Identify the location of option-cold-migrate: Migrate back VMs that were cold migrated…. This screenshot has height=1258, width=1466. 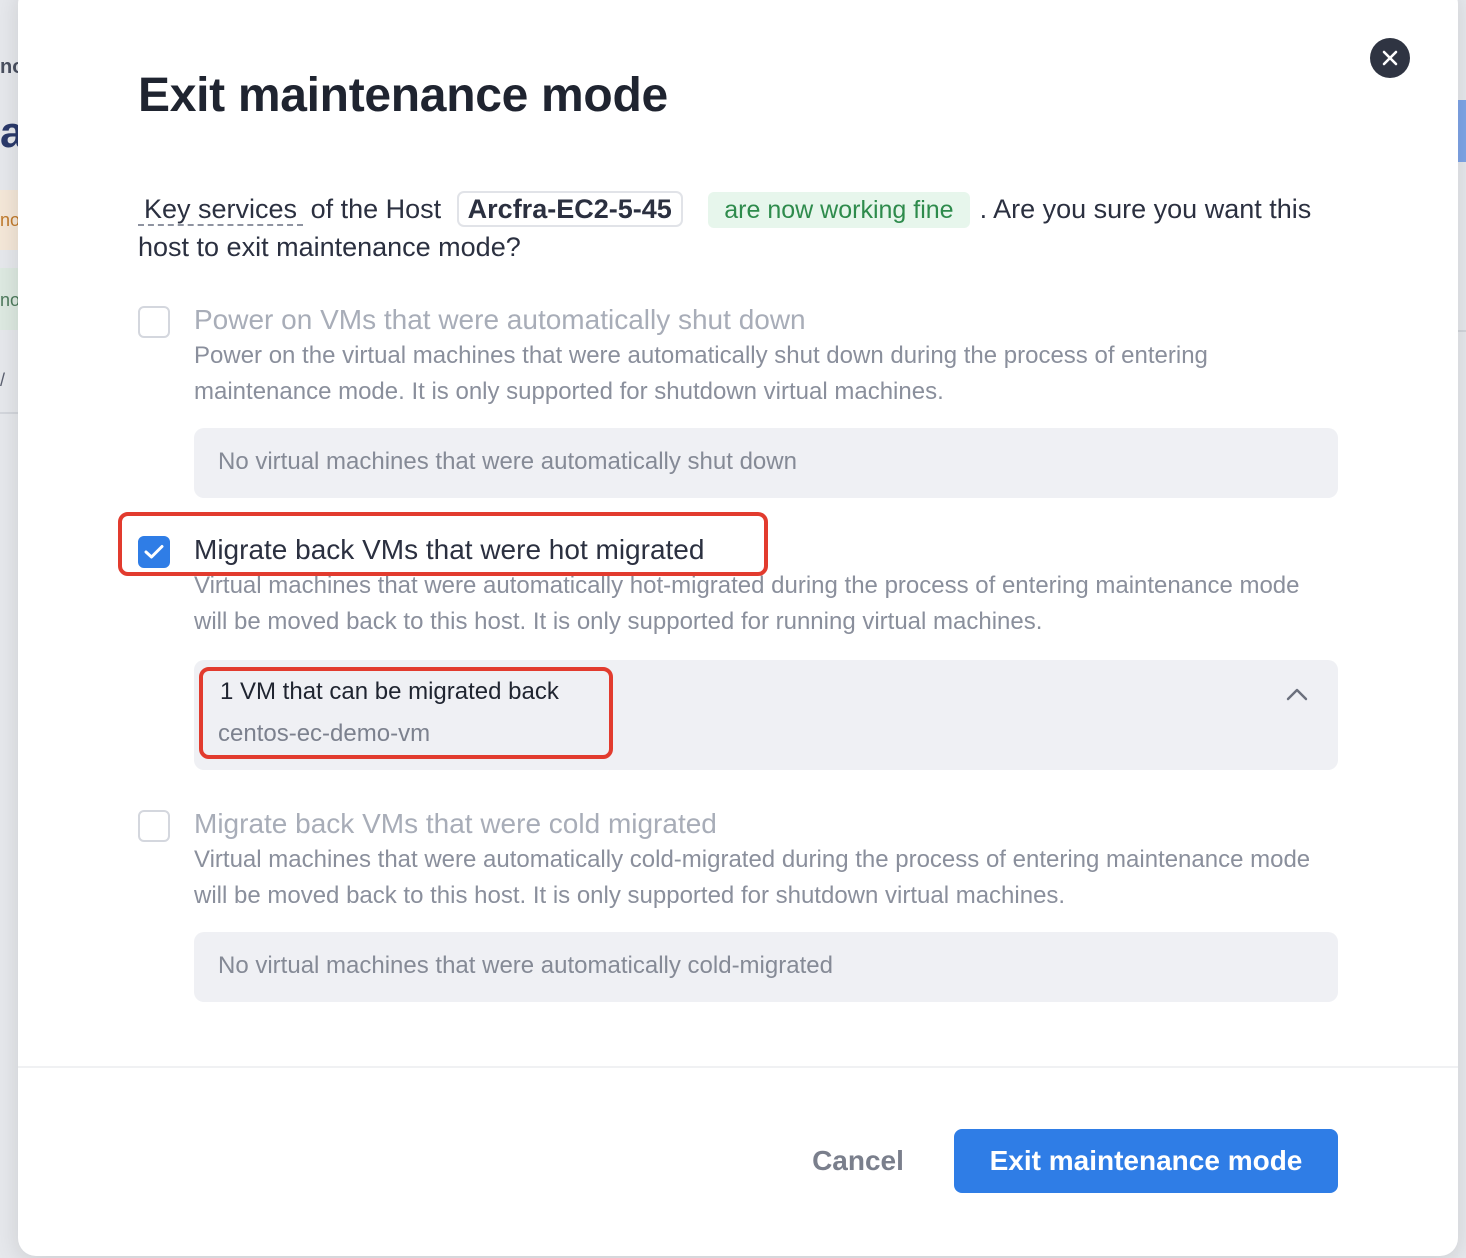
(738, 908).